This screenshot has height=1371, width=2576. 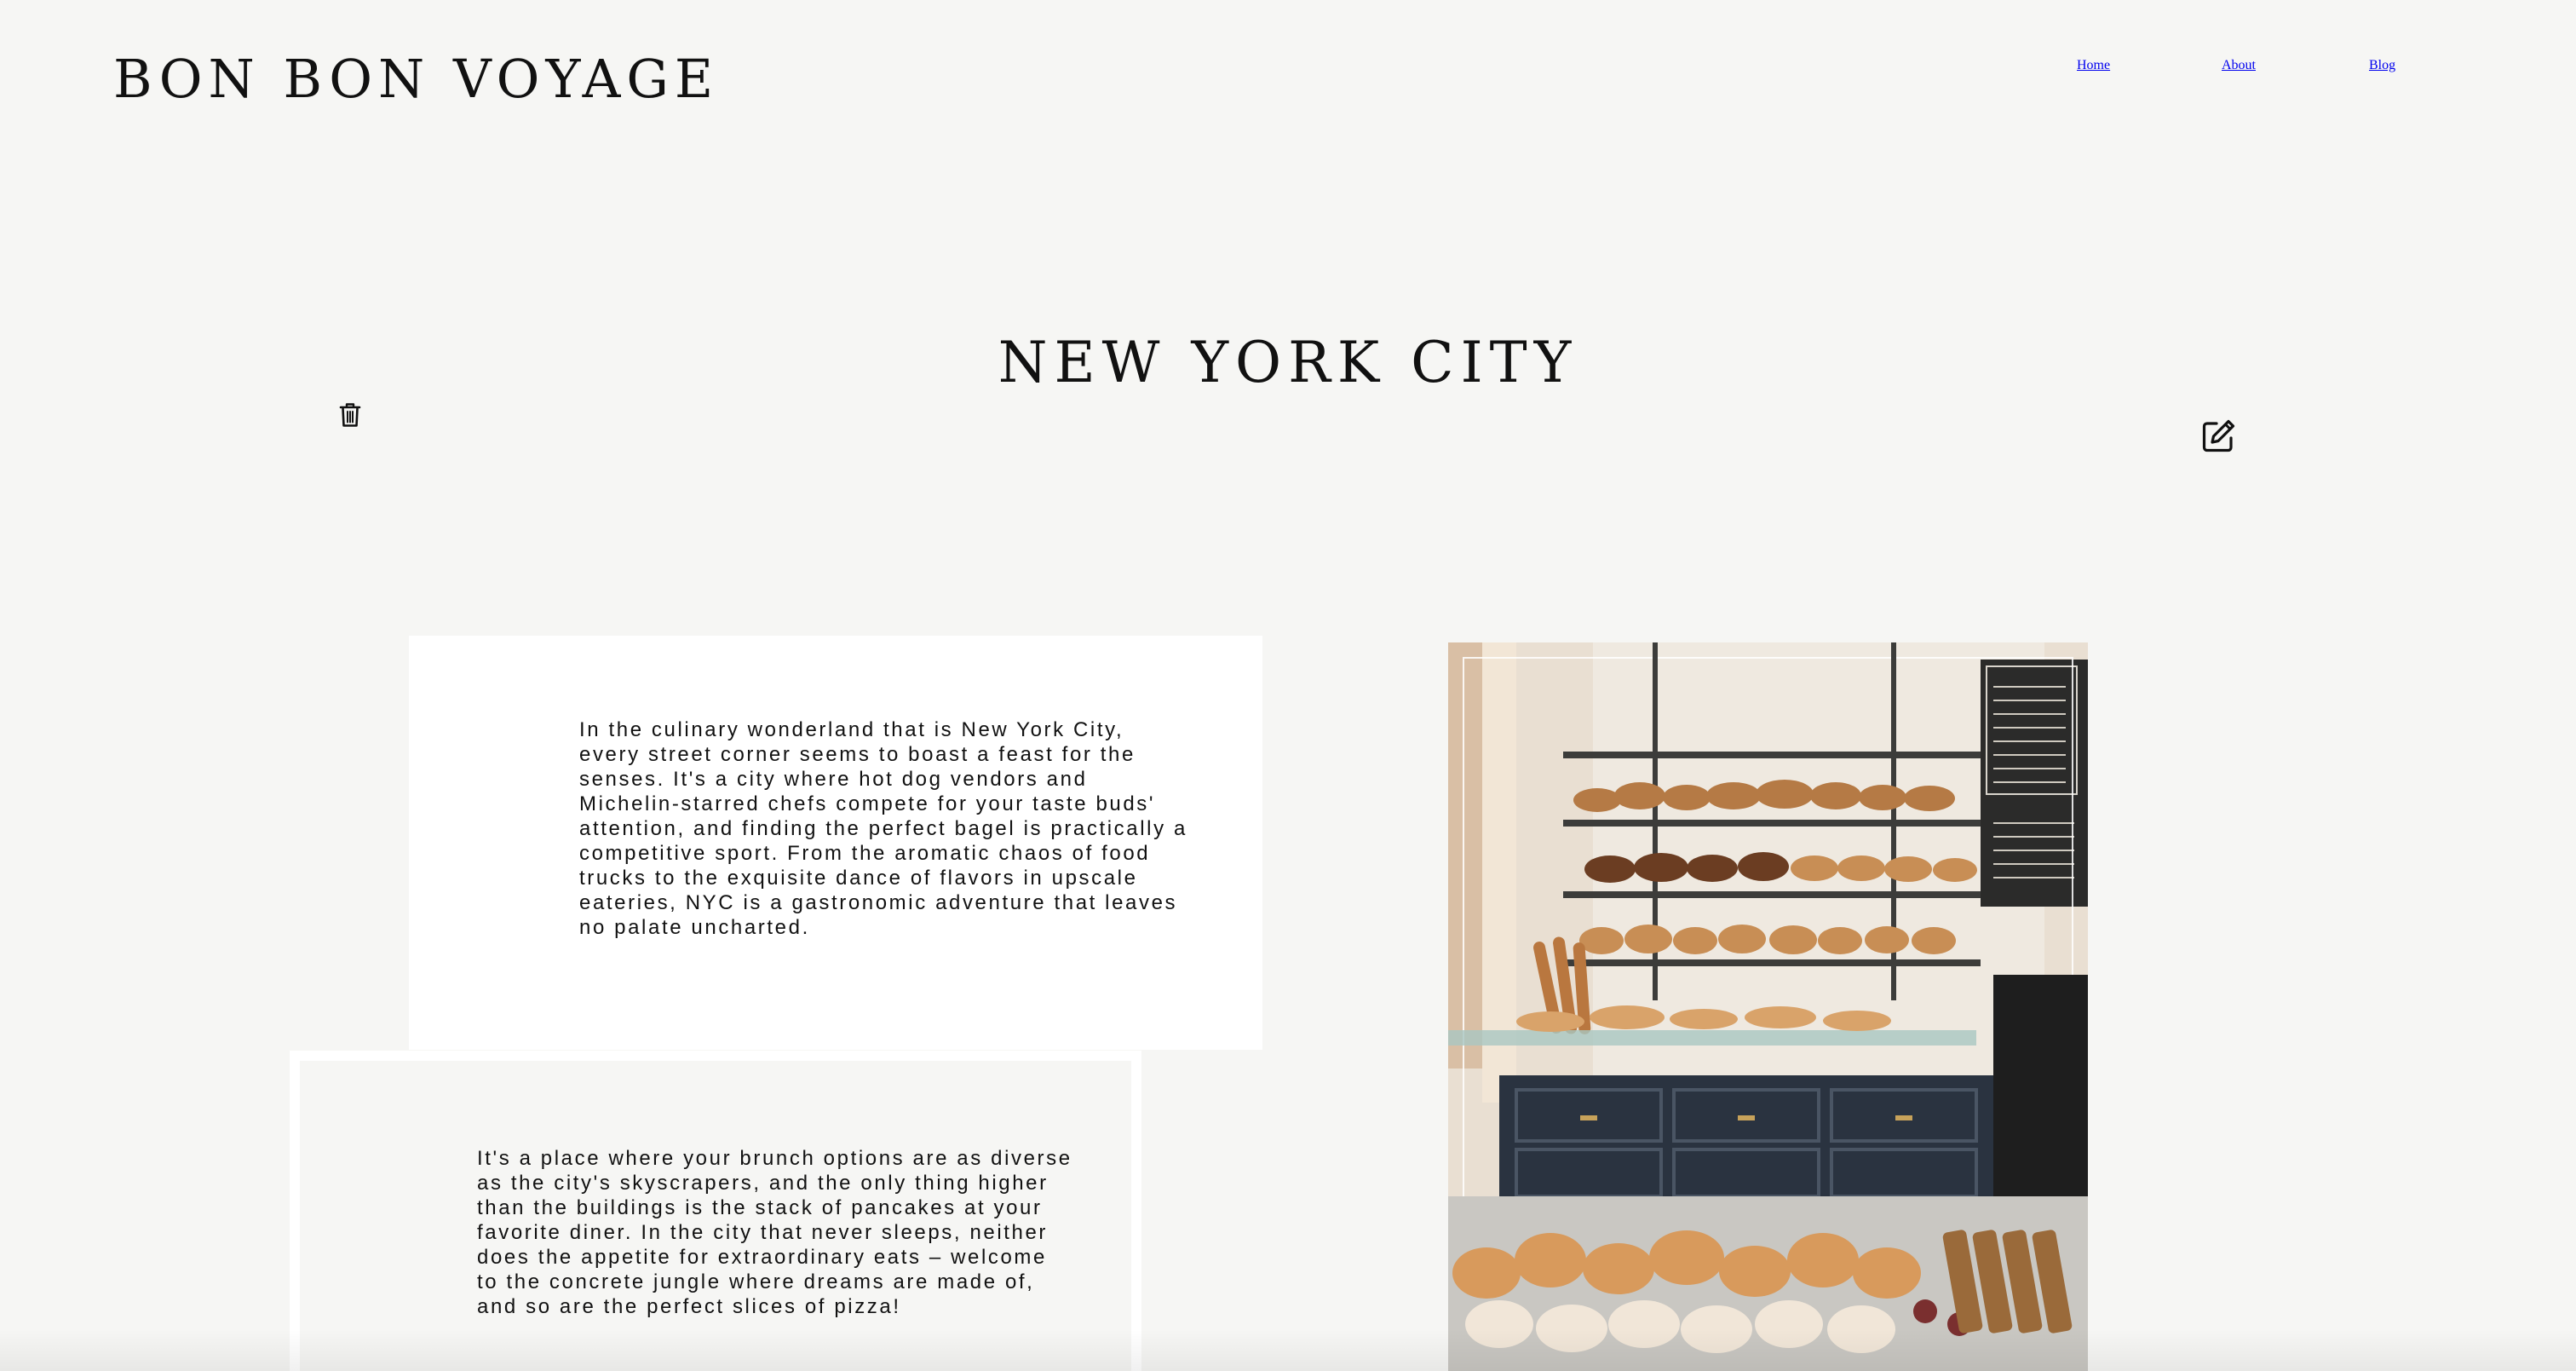 I want to click on page-title: NEW YORK CITY, so click(x=1288, y=362).